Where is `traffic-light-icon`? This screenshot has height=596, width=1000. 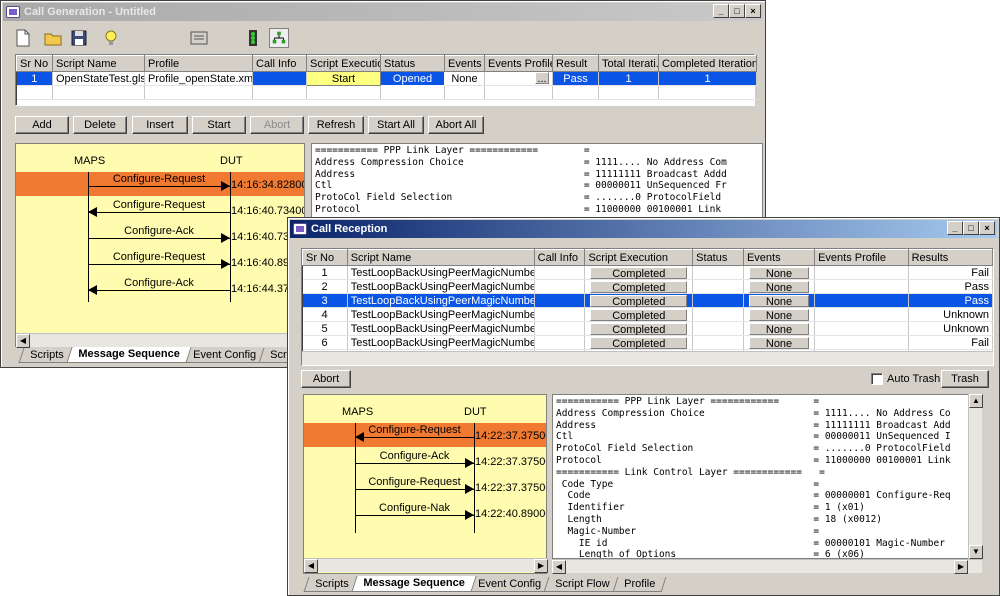
traffic-light-icon is located at coordinates (253, 38).